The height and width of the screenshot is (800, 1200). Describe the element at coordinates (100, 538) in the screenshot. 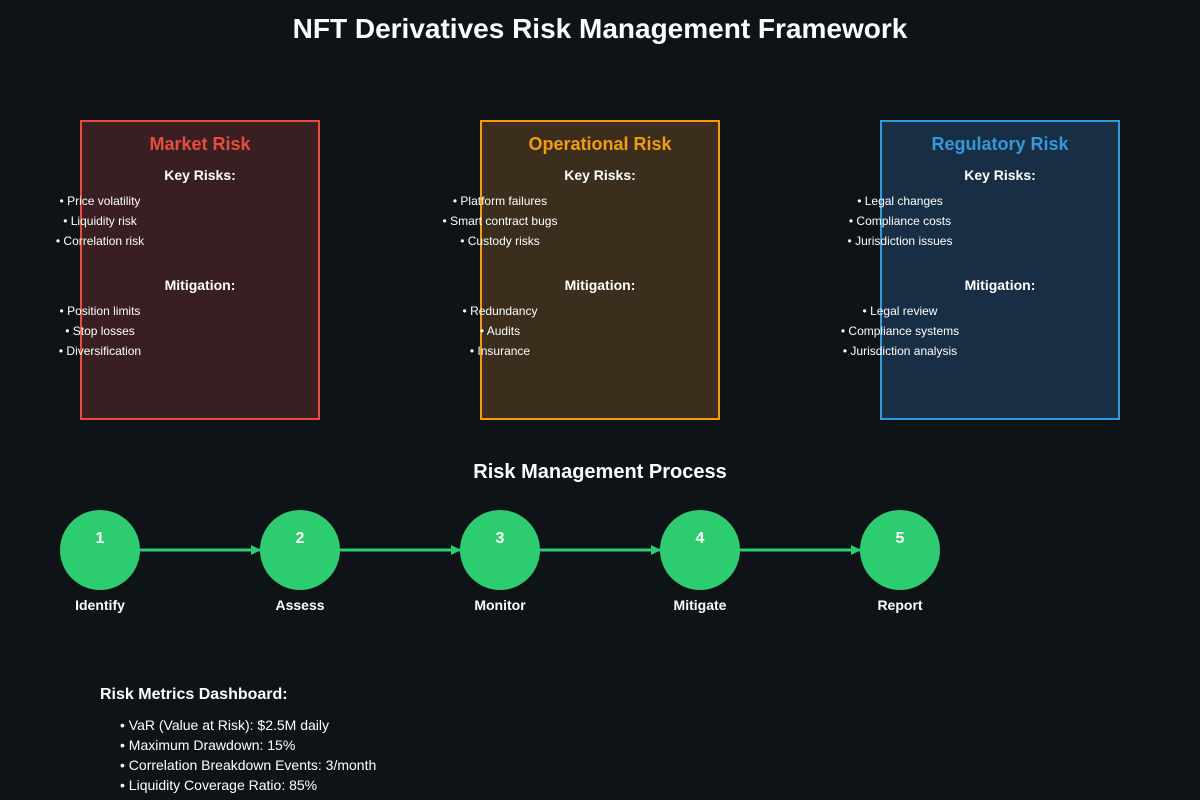

I see `step-number: 1` at that location.